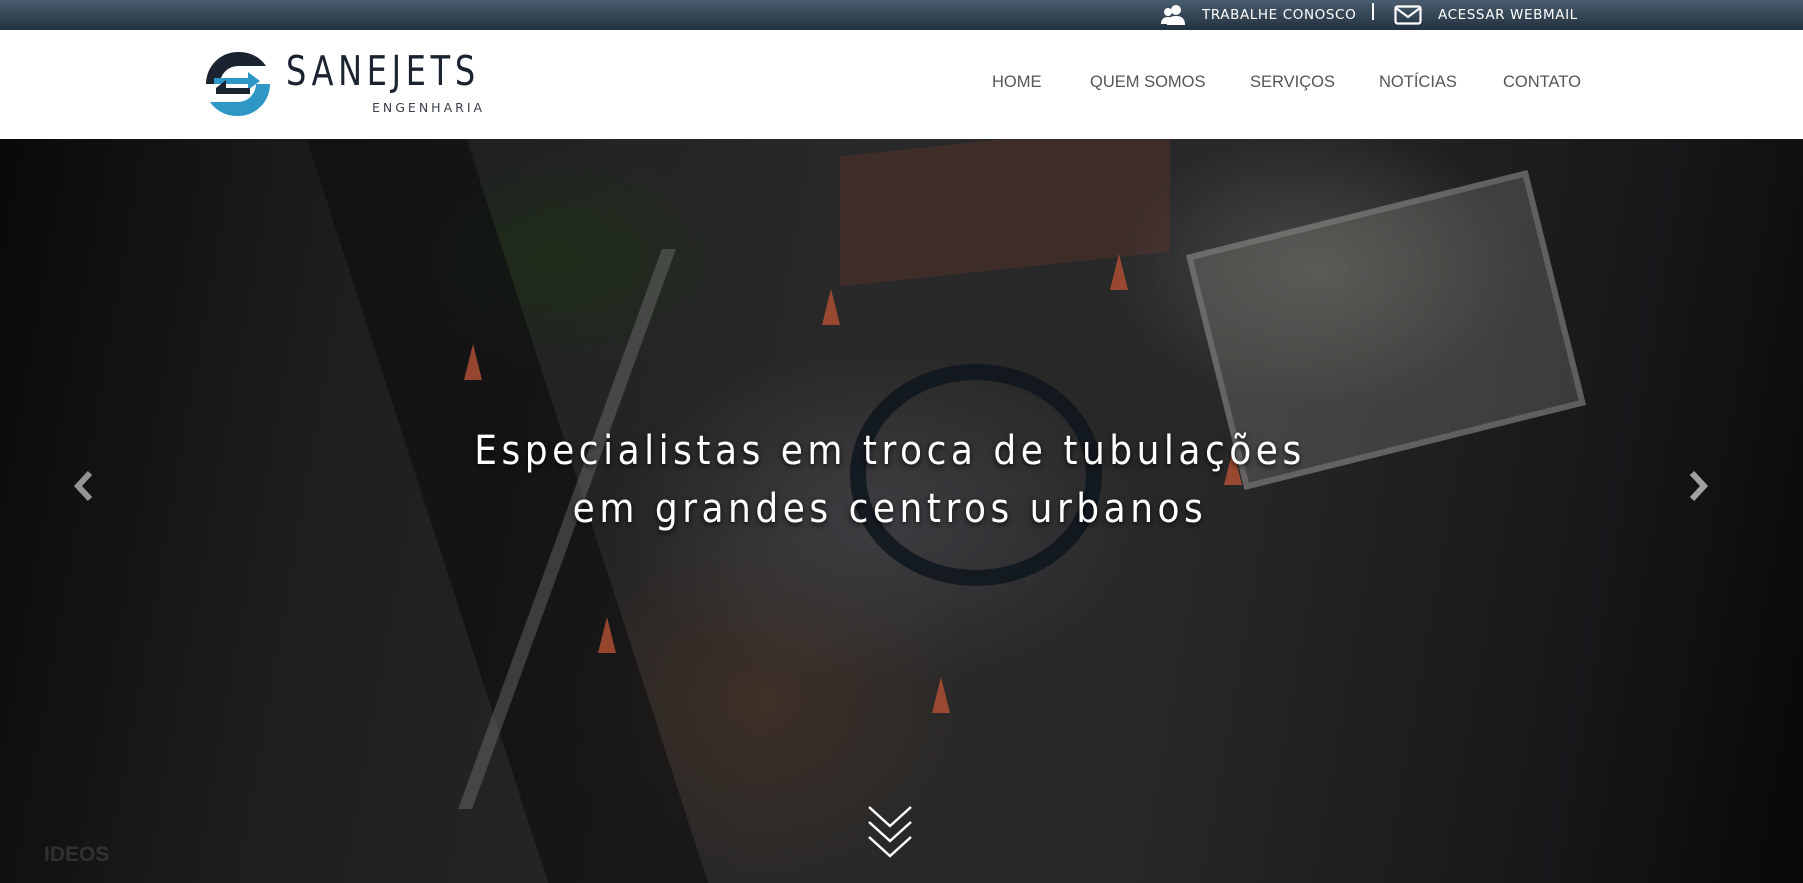 Image resolution: width=1803 pixels, height=883 pixels. What do you see at coordinates (1173, 15) in the screenshot?
I see `people-icon` at bounding box center [1173, 15].